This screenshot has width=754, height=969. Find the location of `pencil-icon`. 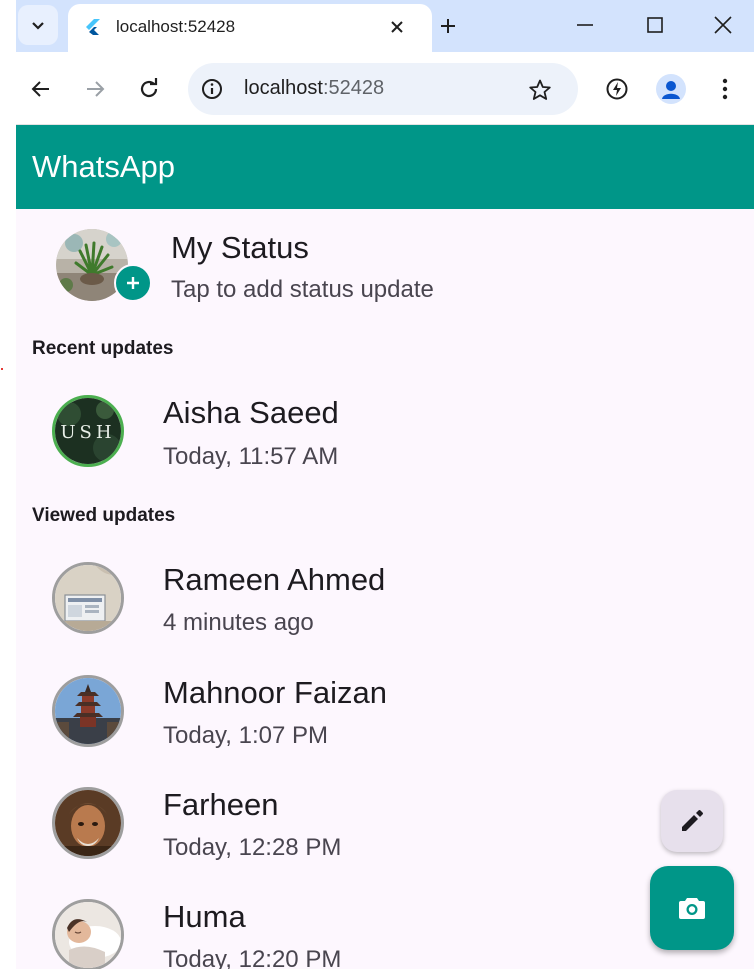

pencil-icon is located at coordinates (692, 820).